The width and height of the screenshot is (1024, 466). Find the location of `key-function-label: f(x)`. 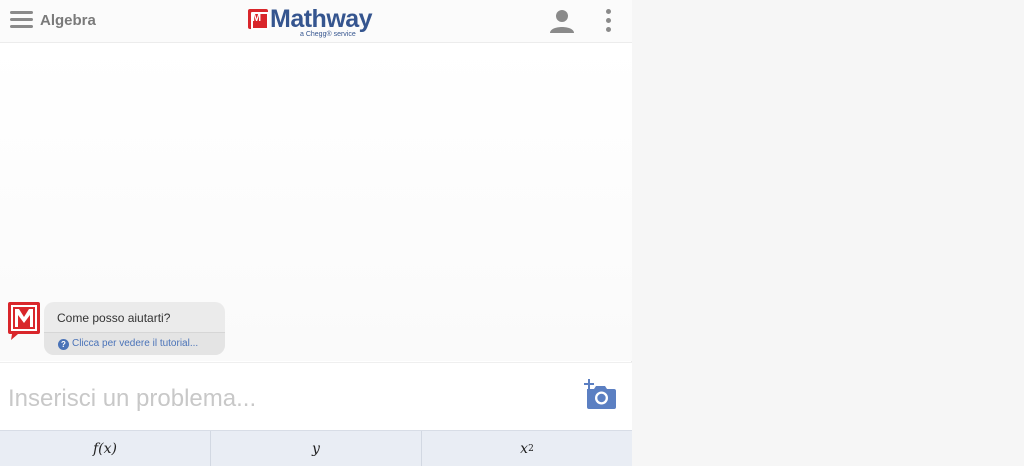

key-function-label: f(x) is located at coordinates (104, 448).